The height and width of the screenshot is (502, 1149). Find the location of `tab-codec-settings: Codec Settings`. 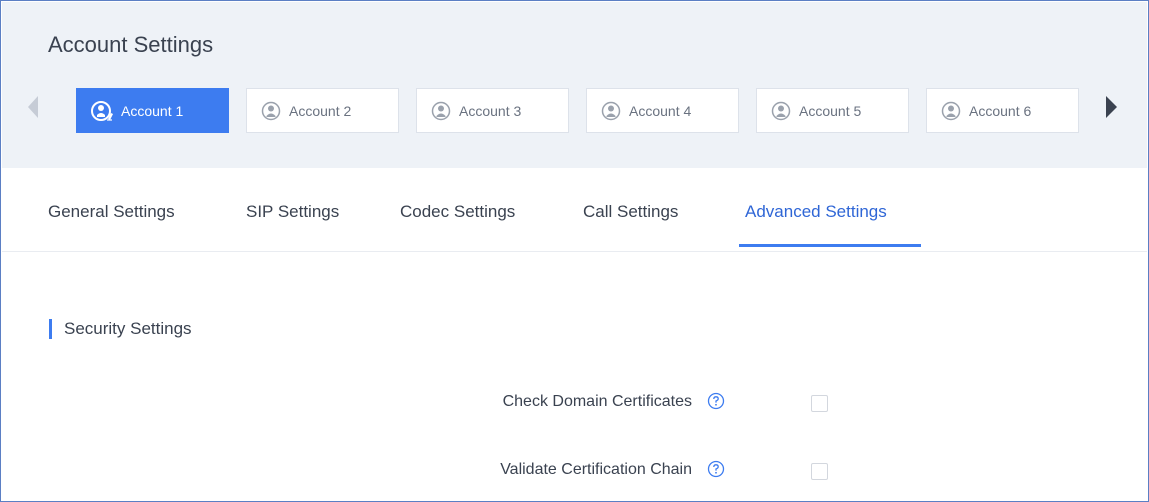

tab-codec-settings: Codec Settings is located at coordinates (457, 212).